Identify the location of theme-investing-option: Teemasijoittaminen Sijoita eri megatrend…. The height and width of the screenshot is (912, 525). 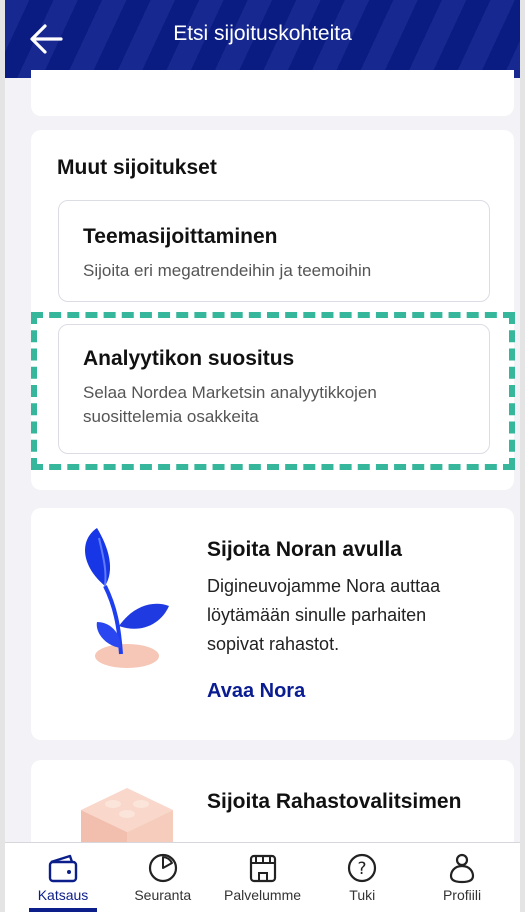
(274, 251).